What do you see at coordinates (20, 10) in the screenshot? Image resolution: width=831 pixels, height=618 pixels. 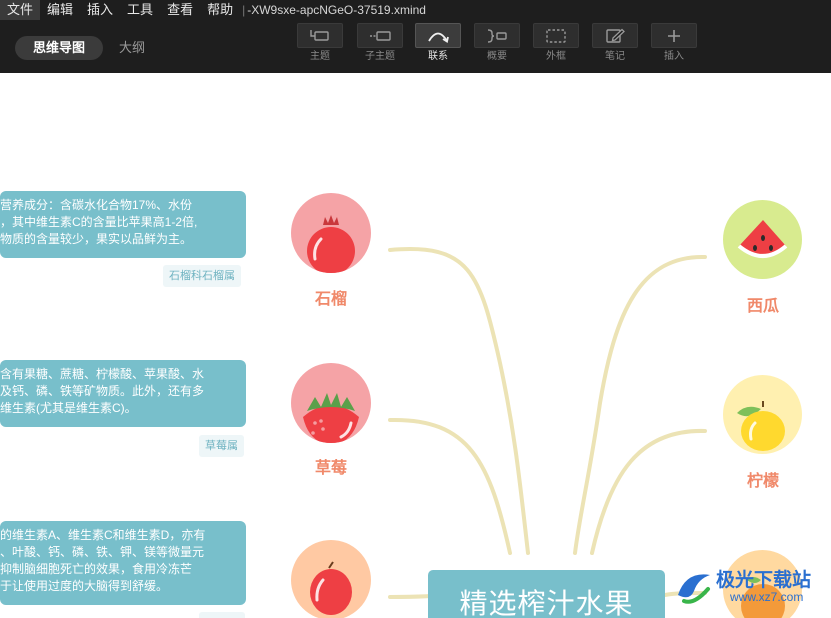 I see `menu-file: 文件` at bounding box center [20, 10].